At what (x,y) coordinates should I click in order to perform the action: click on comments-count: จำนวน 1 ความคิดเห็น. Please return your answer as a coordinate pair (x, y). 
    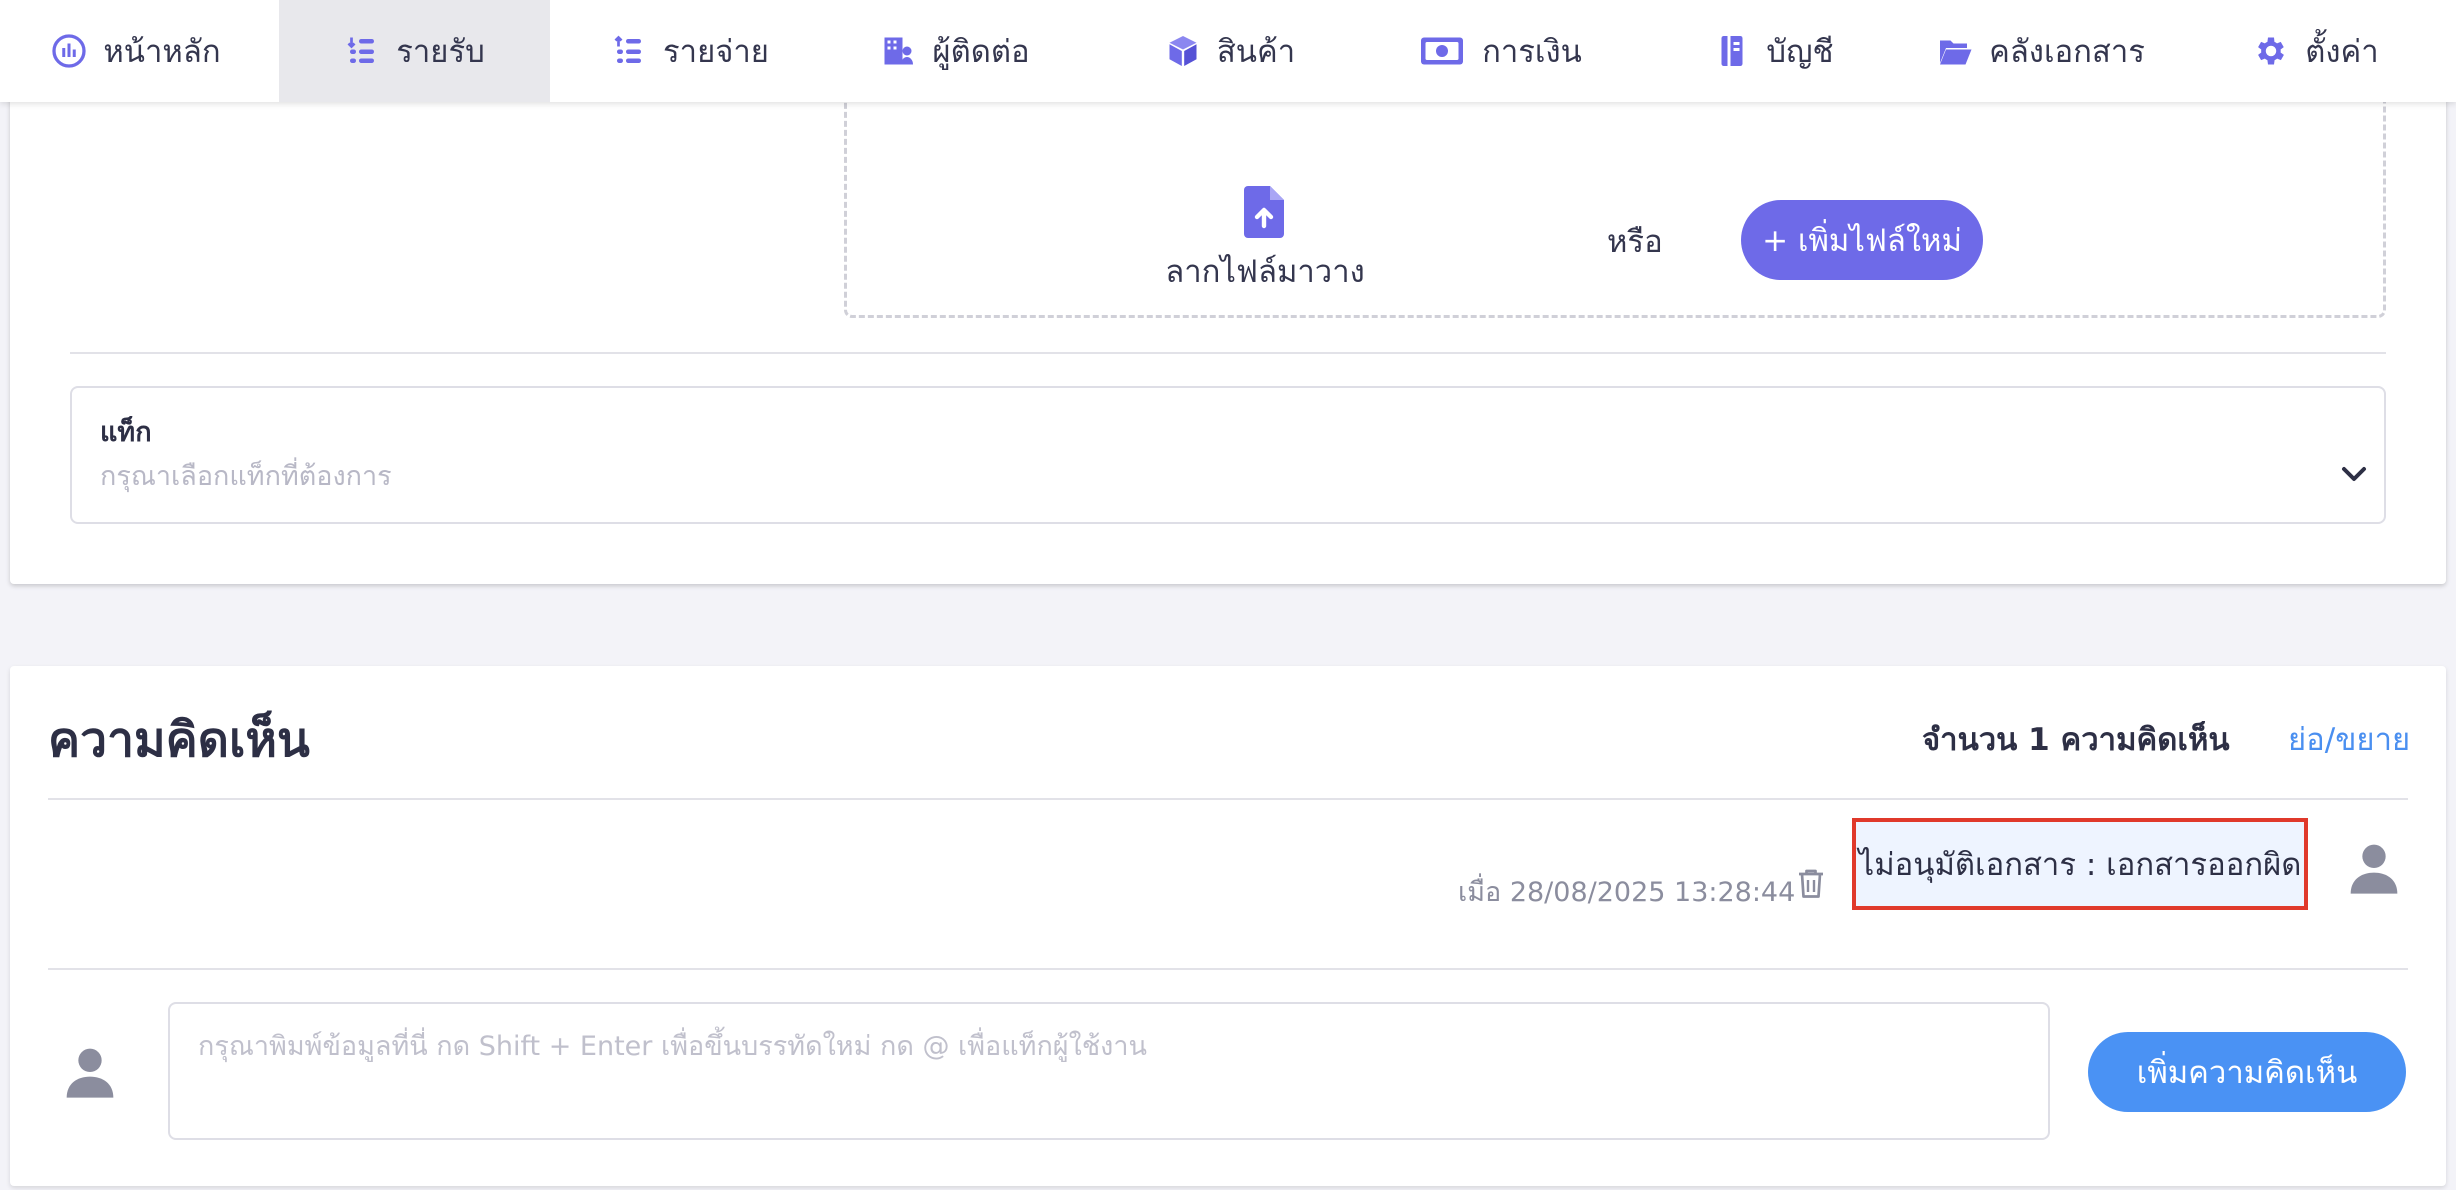
    Looking at the image, I should click on (2076, 740).